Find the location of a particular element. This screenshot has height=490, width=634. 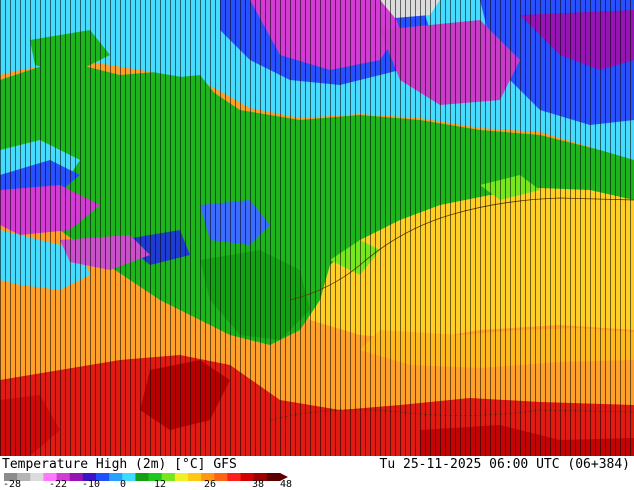

scale-tick: 48 is located at coordinates (286, 484).